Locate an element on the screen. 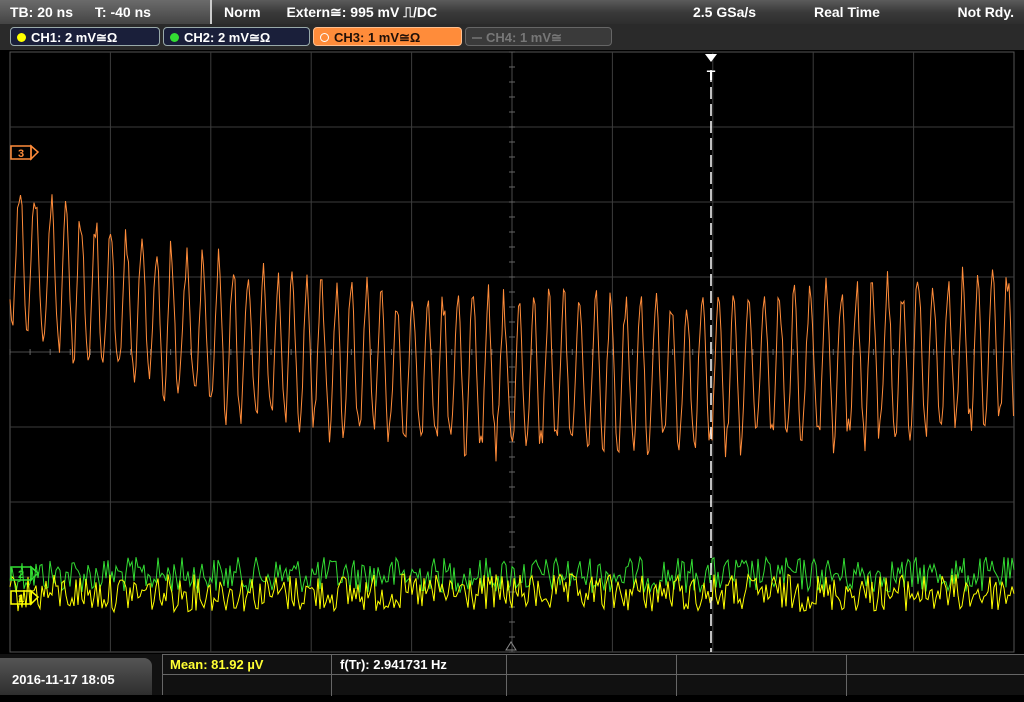 The height and width of the screenshot is (702, 1024). channel-2-indicator-icon is located at coordinates (174, 37).